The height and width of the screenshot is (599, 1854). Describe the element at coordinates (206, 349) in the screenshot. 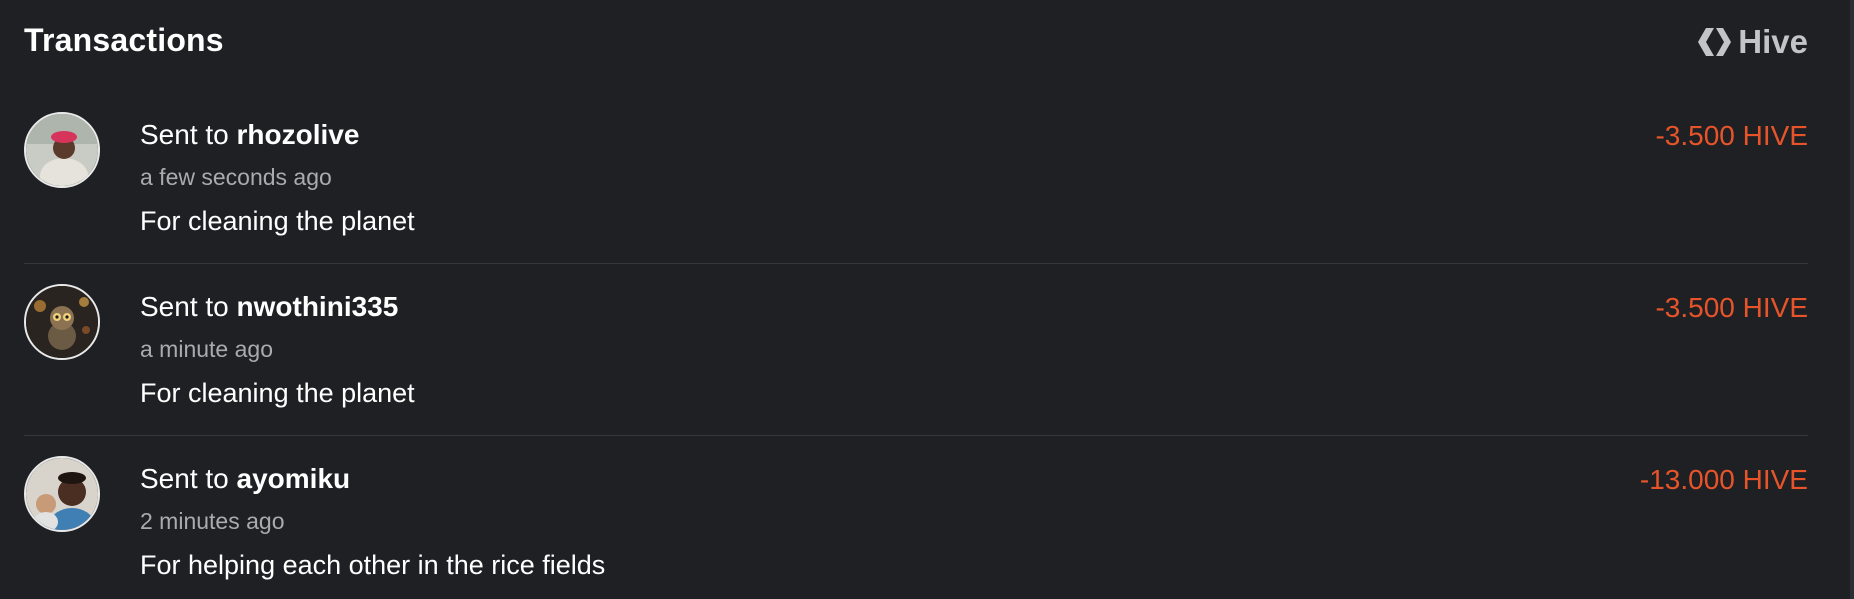

I see `transaction-time: a minute ago` at that location.